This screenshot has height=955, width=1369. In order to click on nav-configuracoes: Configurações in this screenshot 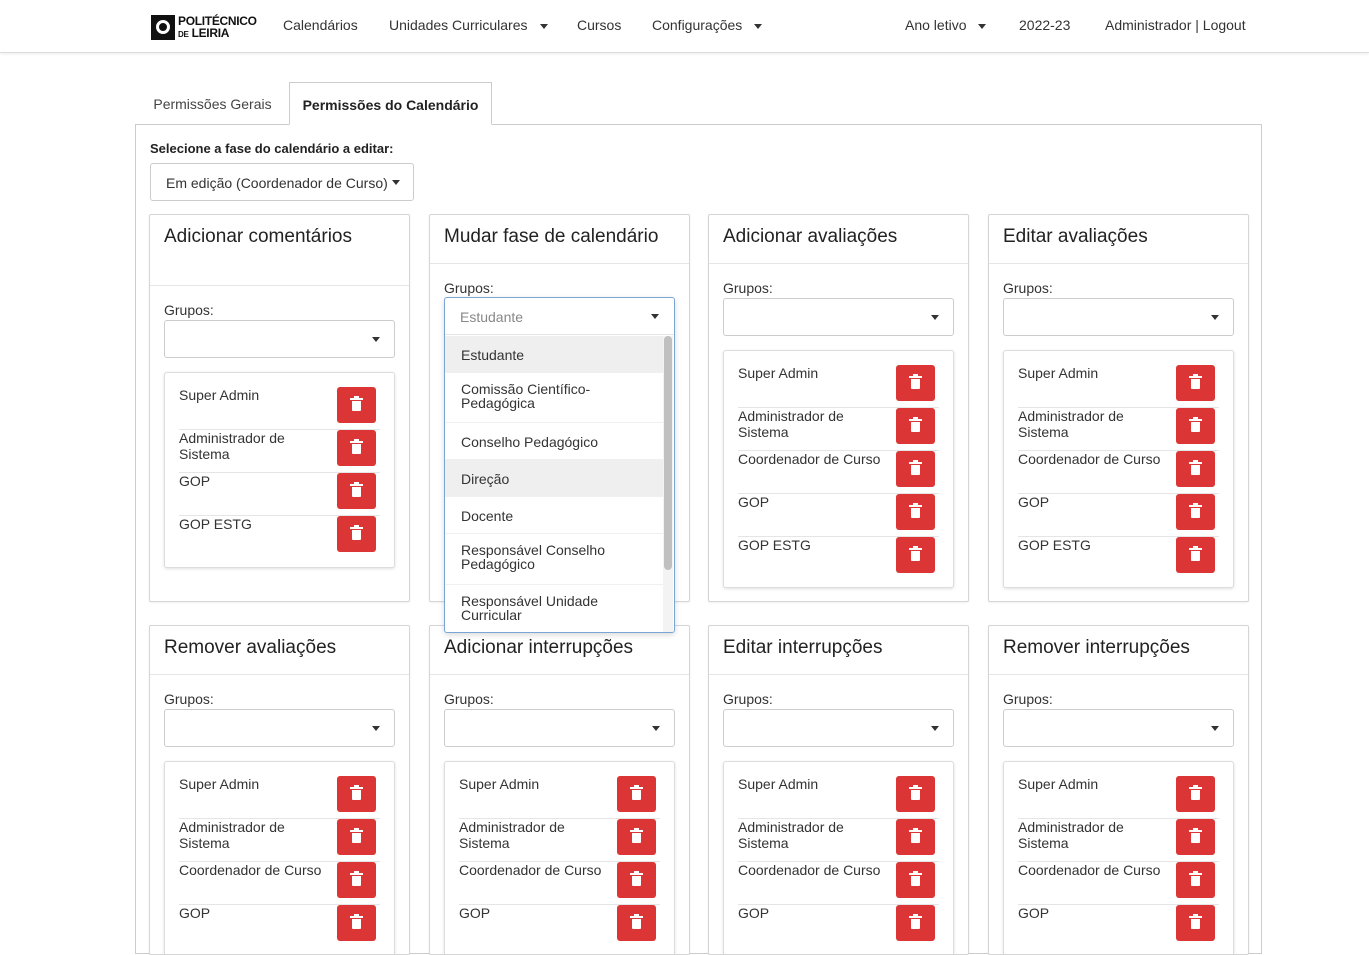, I will do `click(707, 25)`.